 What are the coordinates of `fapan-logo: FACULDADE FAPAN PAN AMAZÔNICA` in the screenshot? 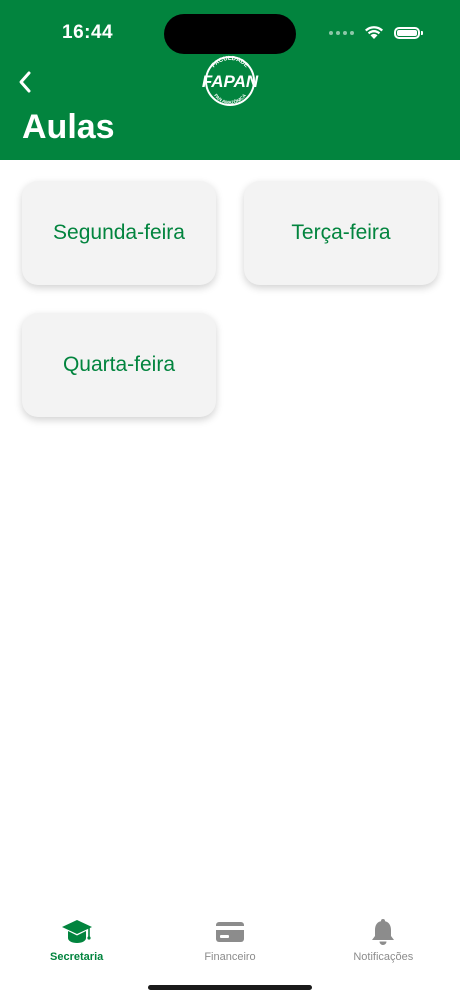 It's located at (230, 81).